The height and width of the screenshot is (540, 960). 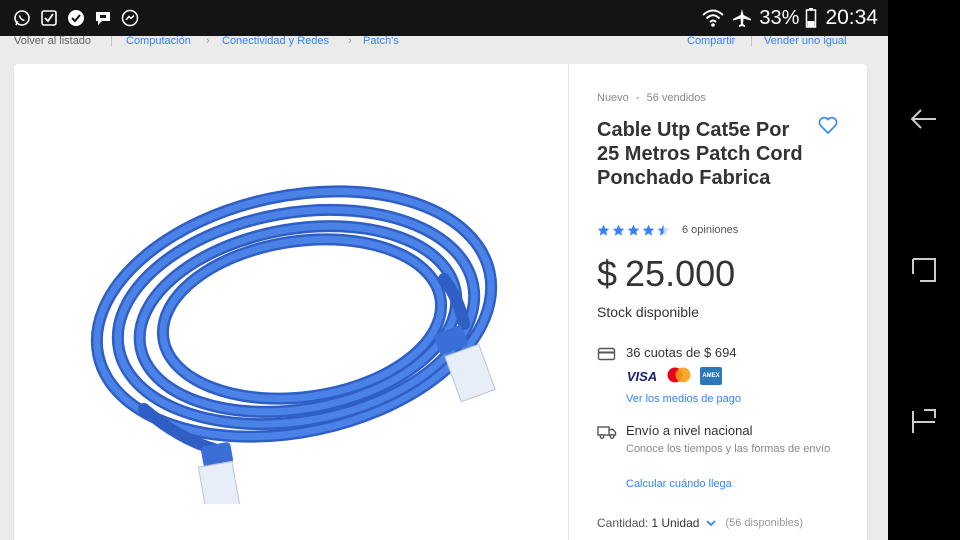 What do you see at coordinates (811, 18) in the screenshot?
I see `battery-icon` at bounding box center [811, 18].